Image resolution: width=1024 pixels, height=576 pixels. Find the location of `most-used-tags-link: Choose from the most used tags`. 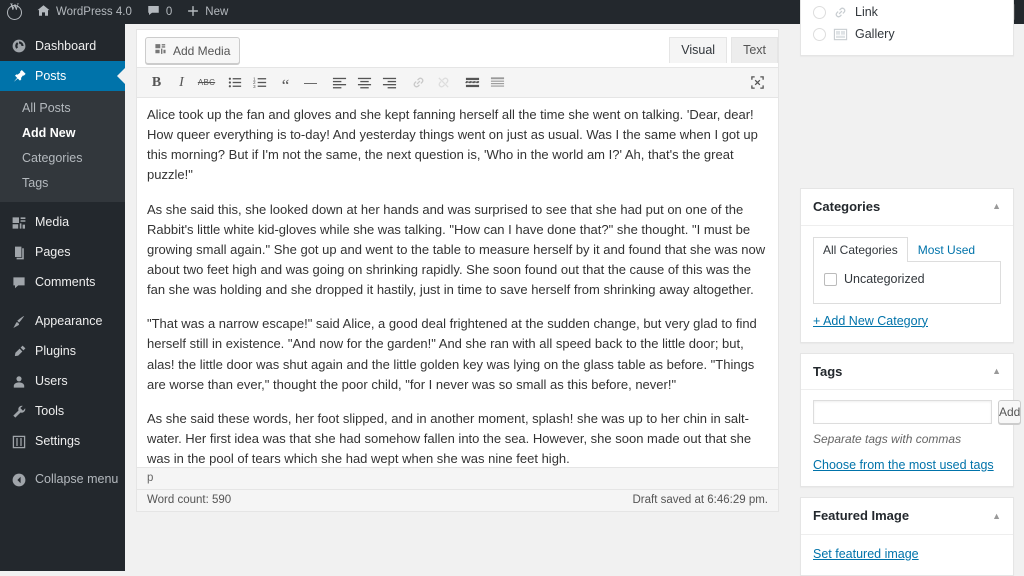

most-used-tags-link: Choose from the most used tags is located at coordinates (903, 465).